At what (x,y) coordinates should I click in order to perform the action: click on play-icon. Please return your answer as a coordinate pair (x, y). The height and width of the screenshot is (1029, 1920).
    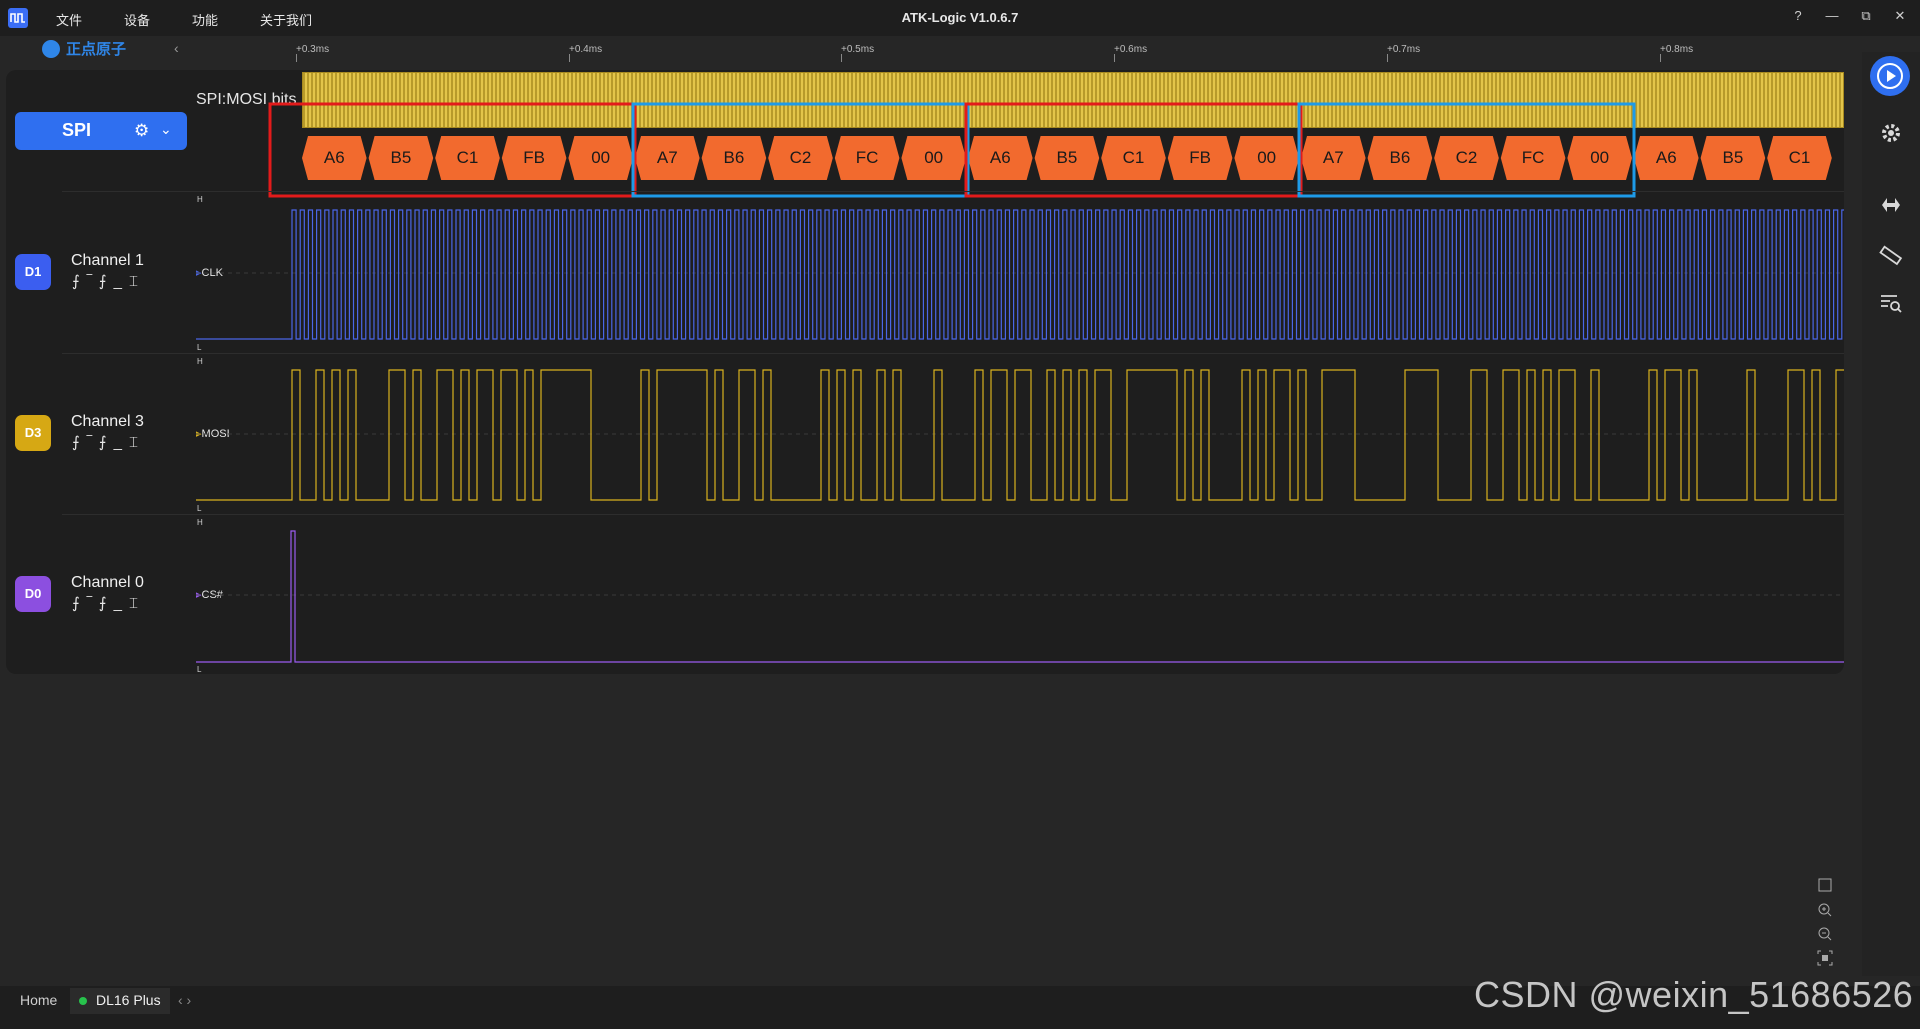
    Looking at the image, I should click on (1890, 76).